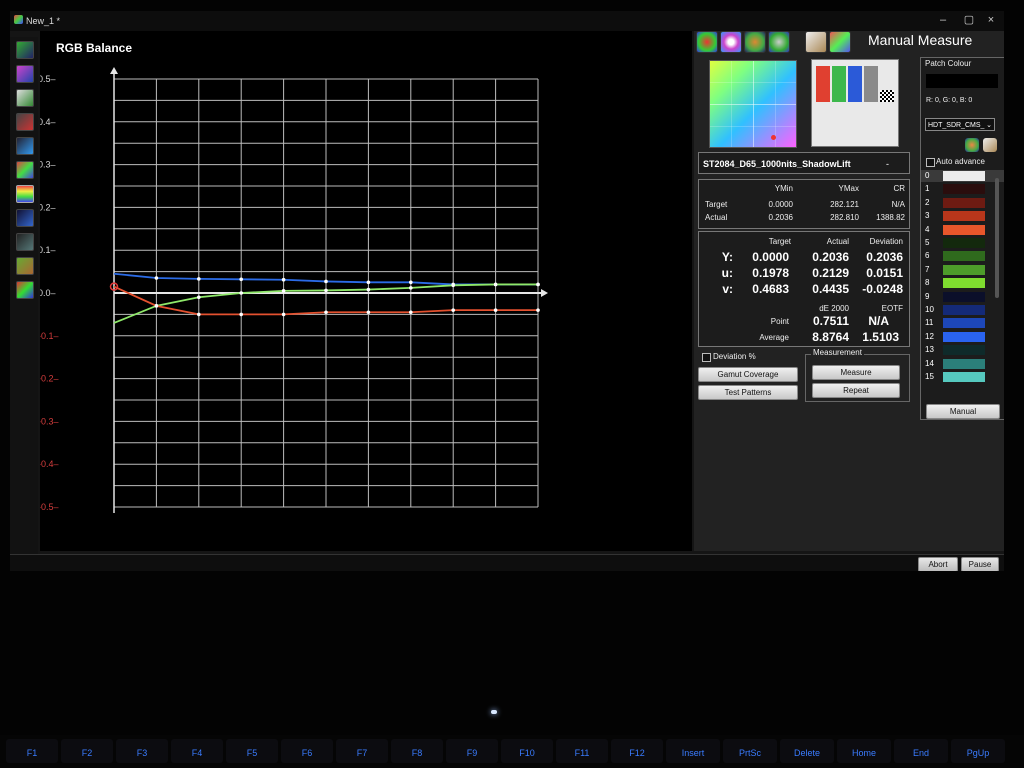 The image size is (1024, 768). Describe the element at coordinates (25, 50) in the screenshot. I see `cie-chart-tool-icon` at that location.